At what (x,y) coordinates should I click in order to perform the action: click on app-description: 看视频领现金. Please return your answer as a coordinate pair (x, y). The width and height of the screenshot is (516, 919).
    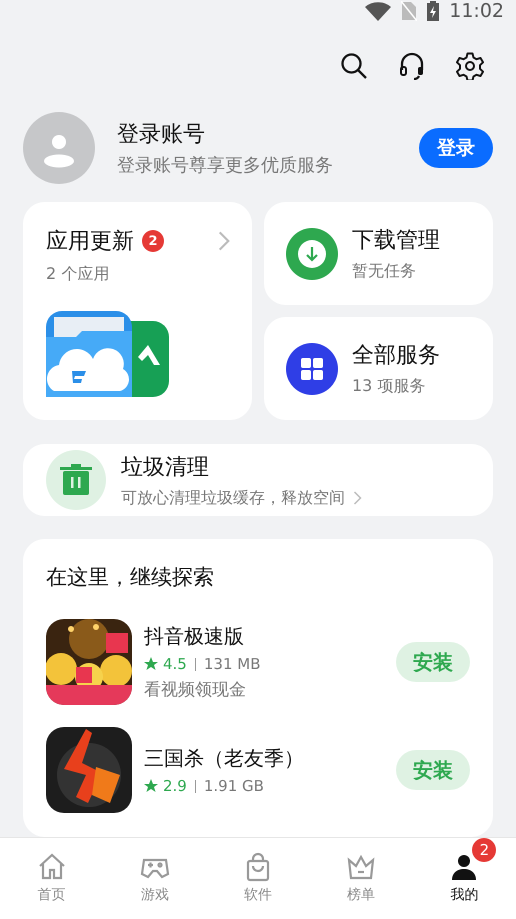
    Looking at the image, I should click on (195, 690).